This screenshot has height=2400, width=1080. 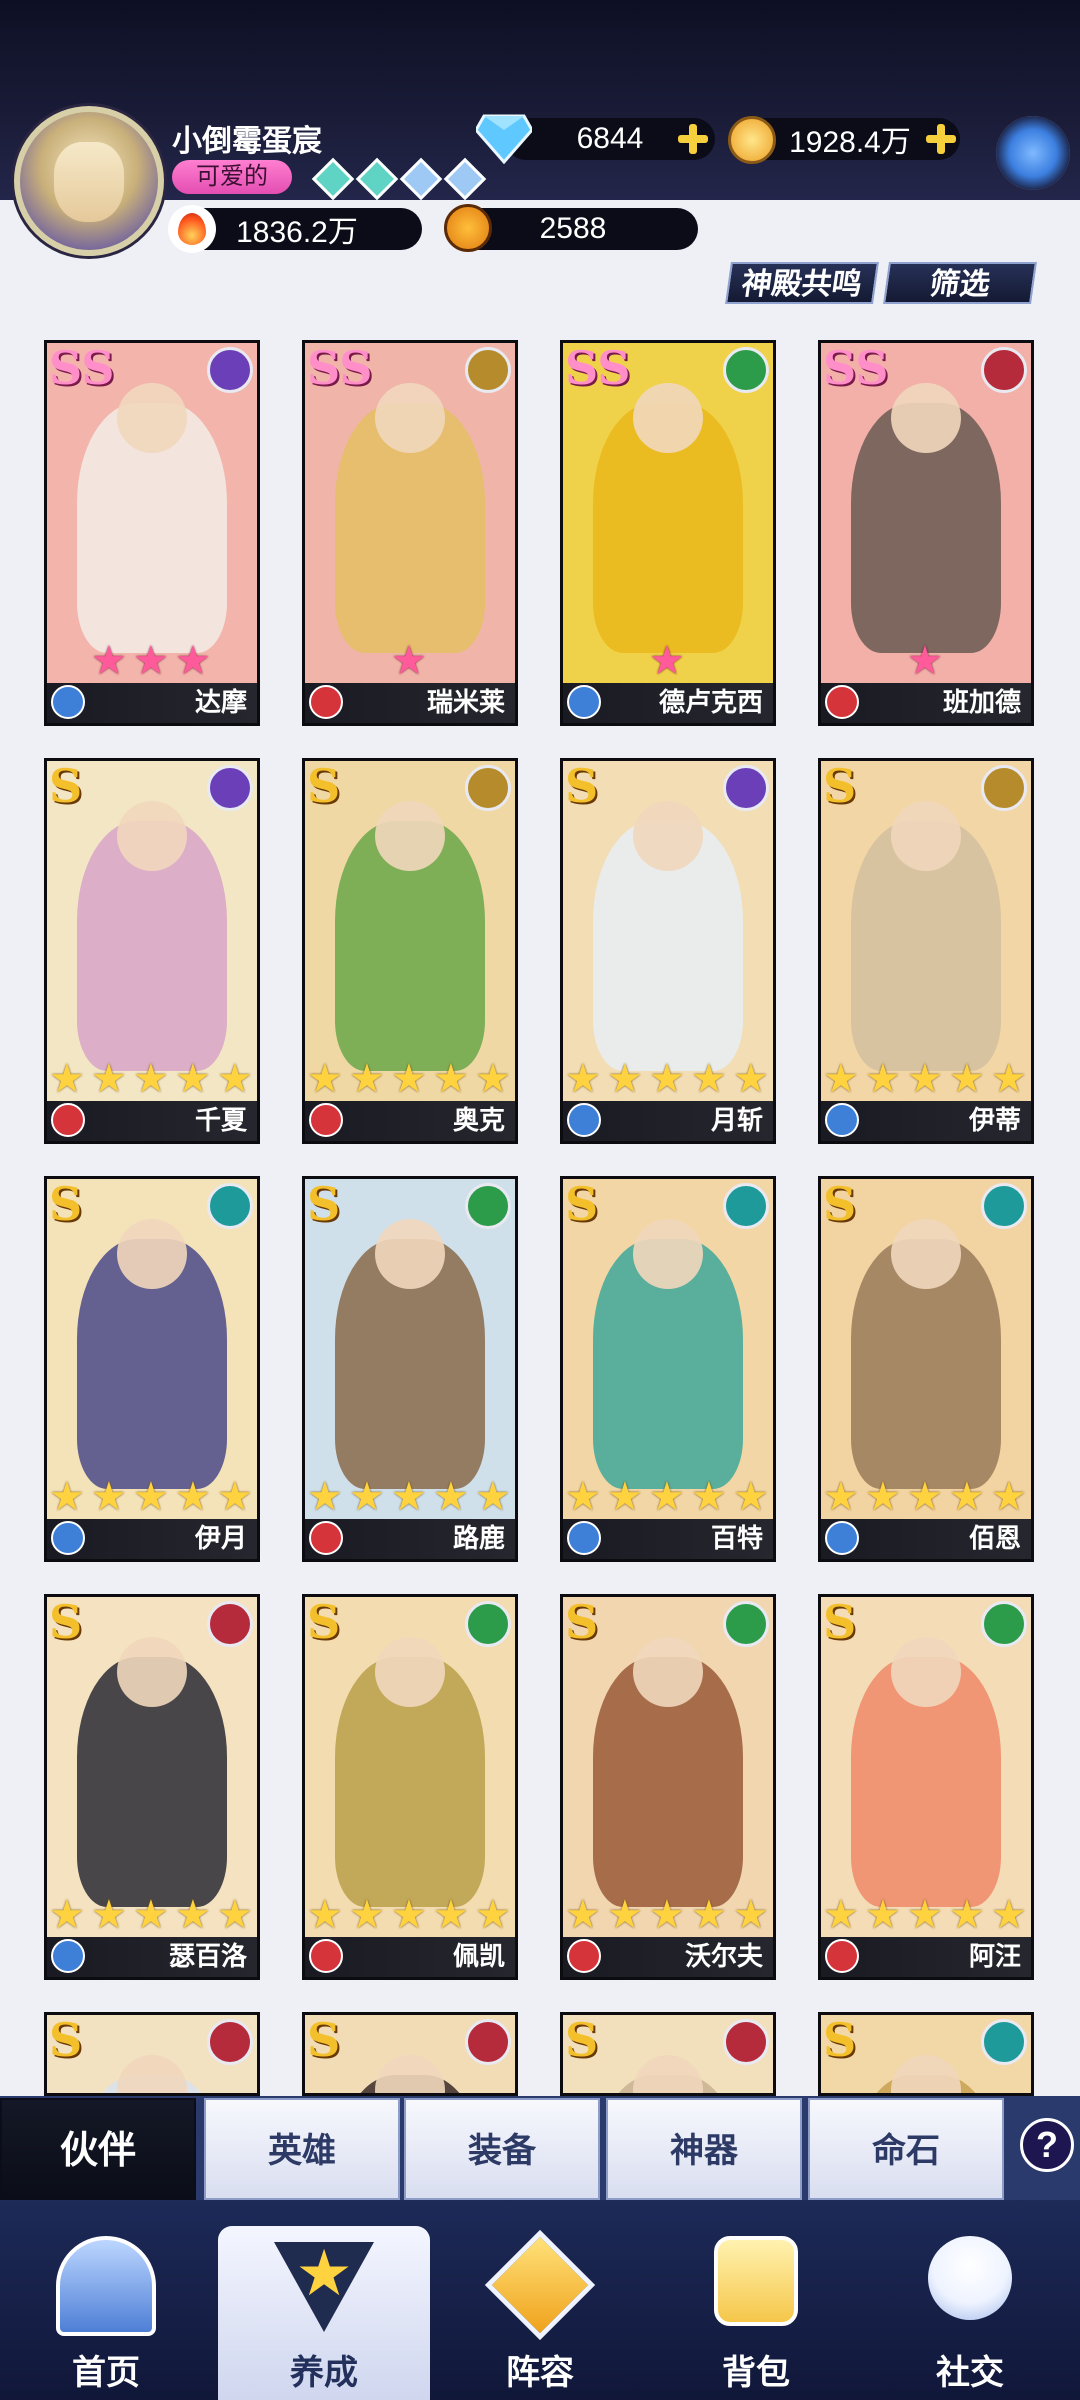 What do you see at coordinates (502, 2149) in the screenshot?
I see `tab-equipment: 装备` at bounding box center [502, 2149].